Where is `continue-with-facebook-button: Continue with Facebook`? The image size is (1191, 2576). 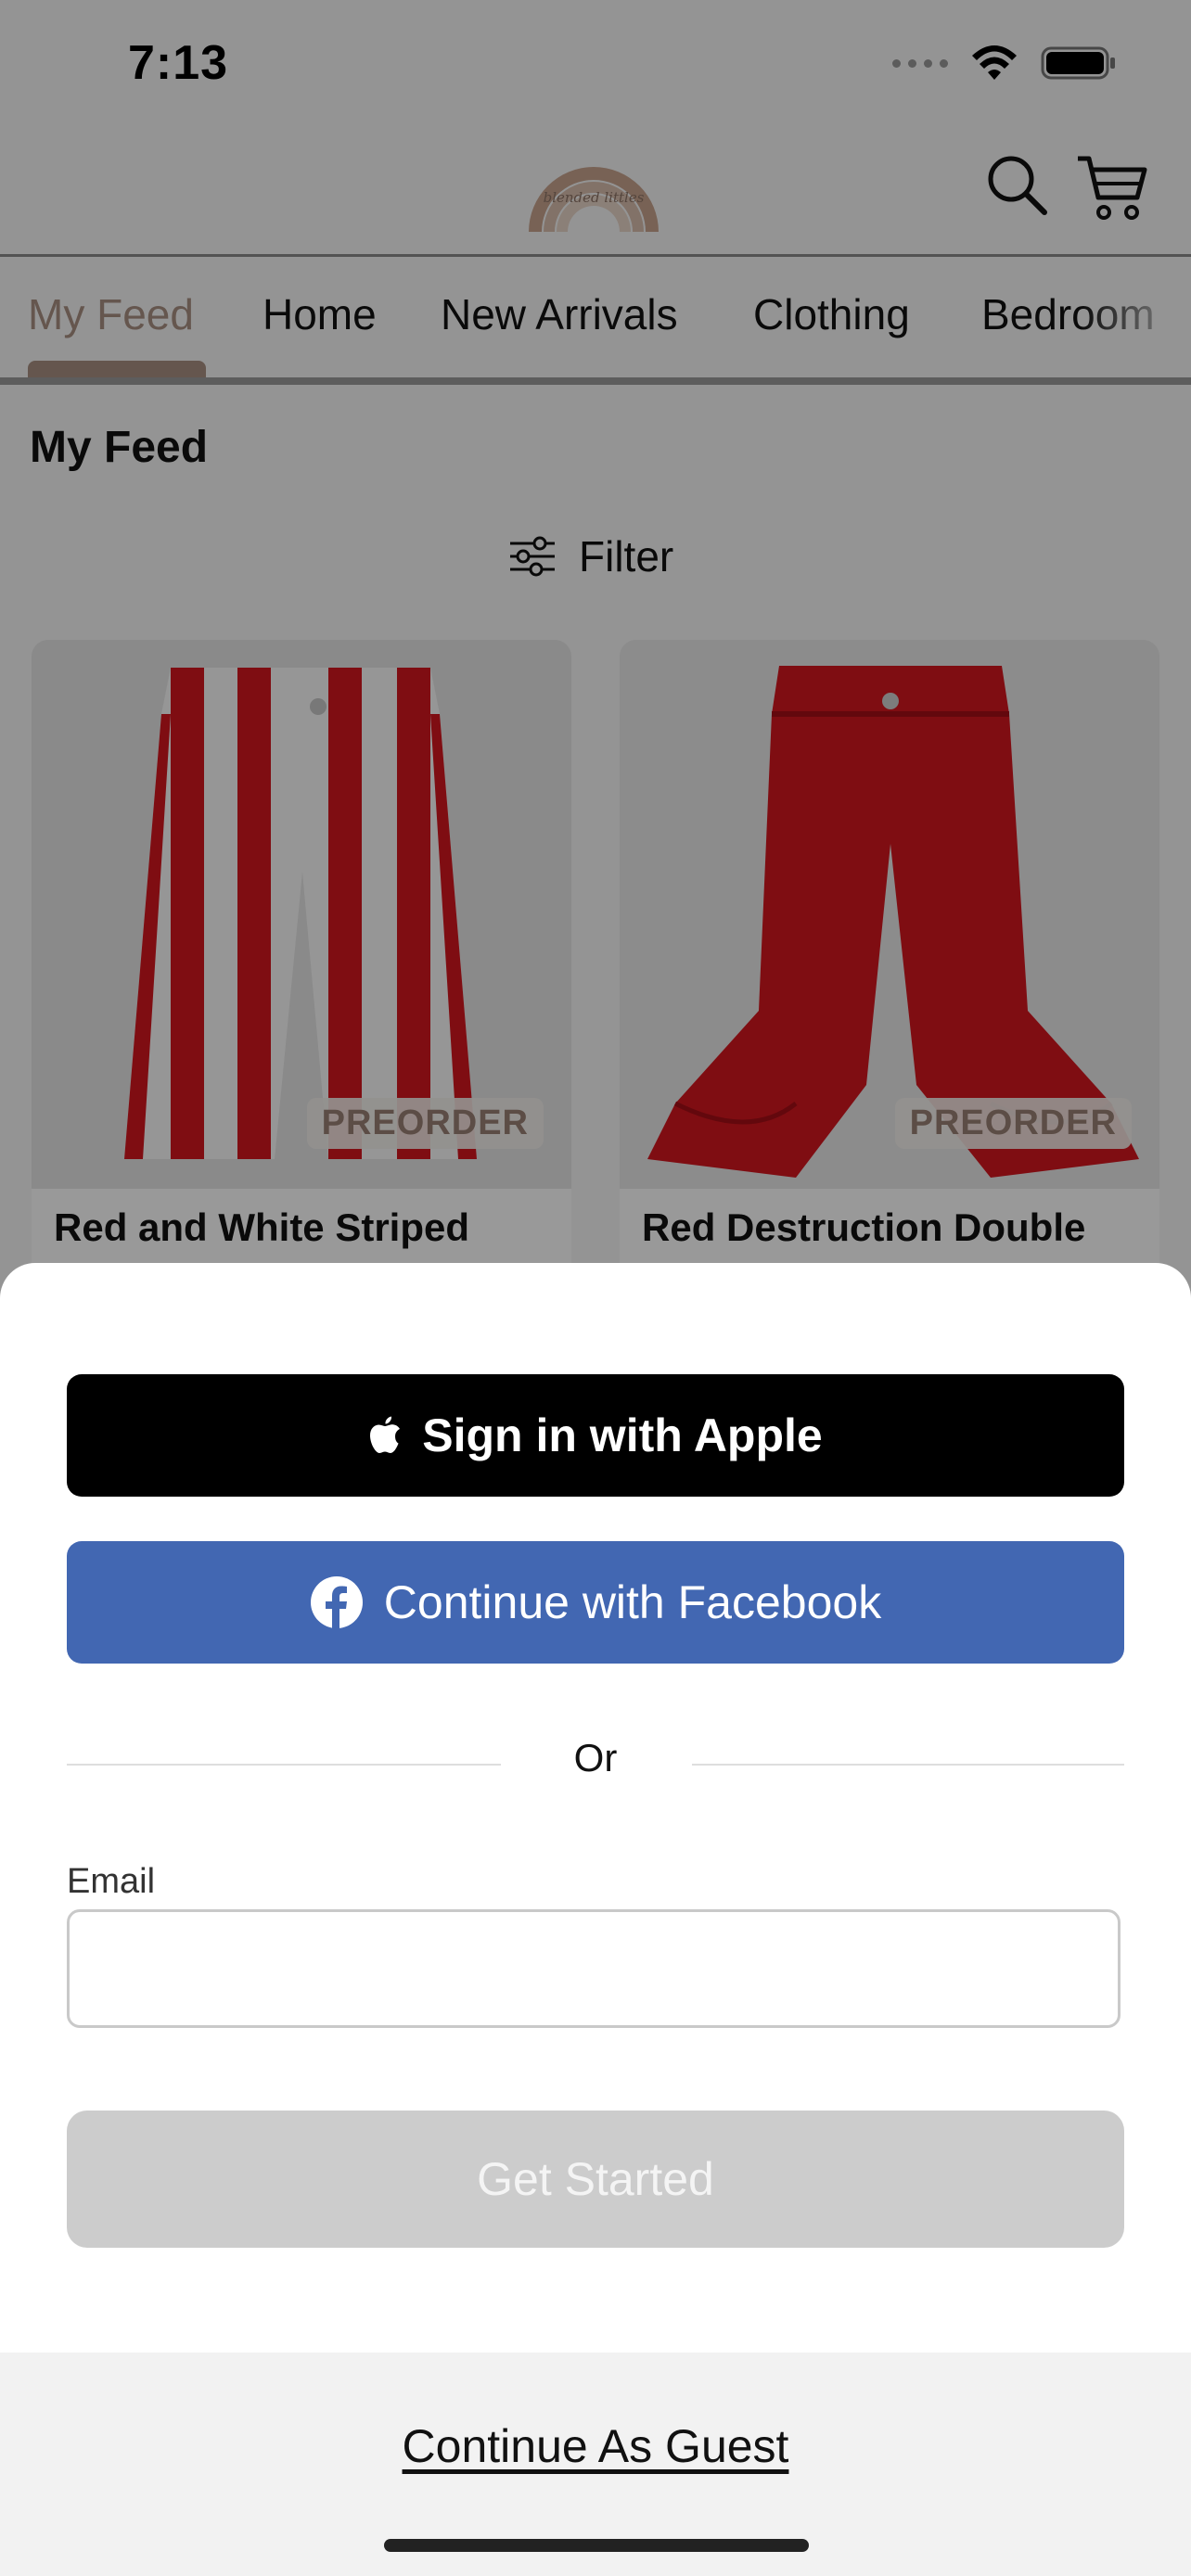 continue-with-facebook-button: Continue with Facebook is located at coordinates (595, 1602).